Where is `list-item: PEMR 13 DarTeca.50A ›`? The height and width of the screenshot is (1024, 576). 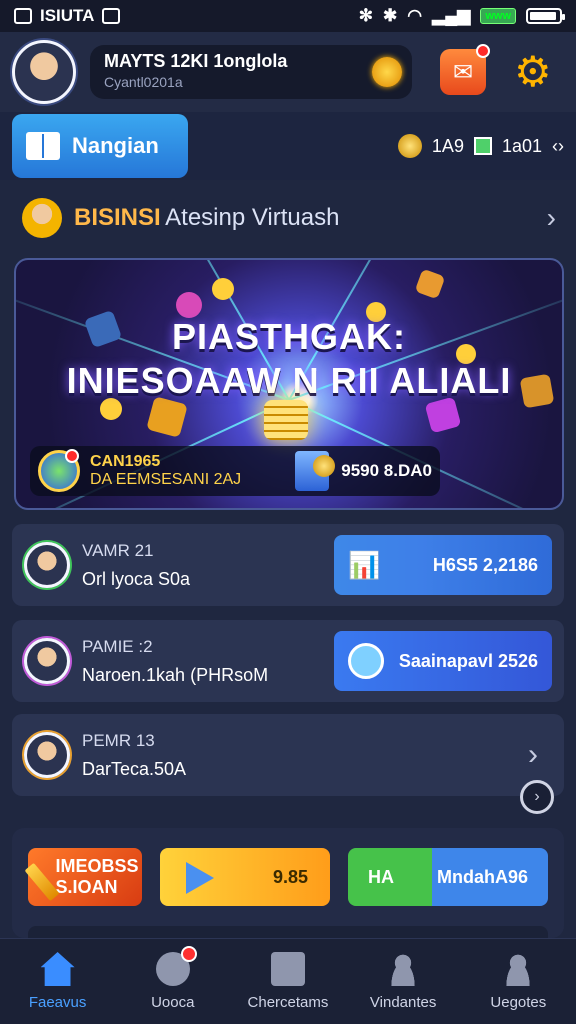
list-item: PEMR 13 DarTeca.50A › is located at coordinates (288, 755).